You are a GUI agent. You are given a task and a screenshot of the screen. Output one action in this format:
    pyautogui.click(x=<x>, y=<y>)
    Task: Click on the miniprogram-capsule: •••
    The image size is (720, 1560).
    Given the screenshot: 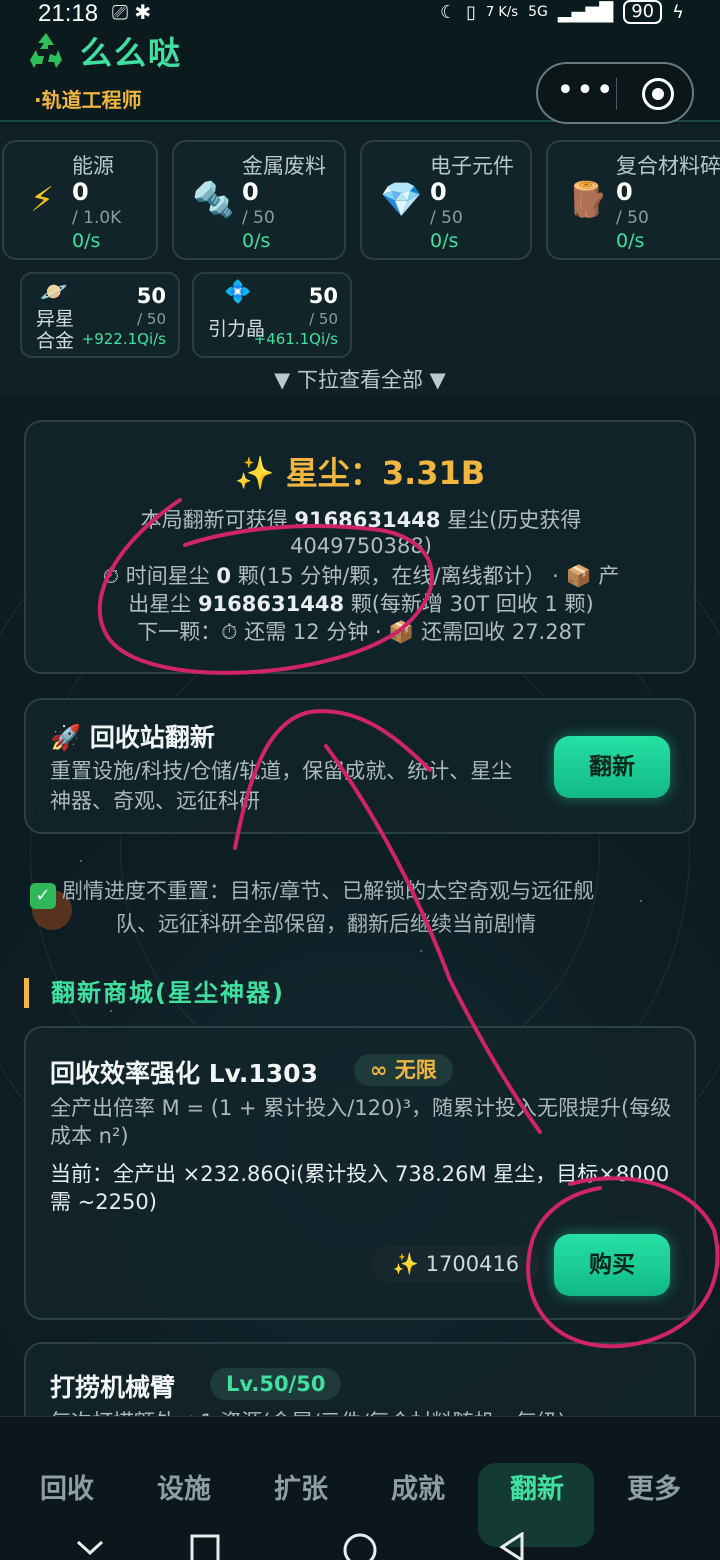 What is the action you would take?
    pyautogui.click(x=615, y=93)
    